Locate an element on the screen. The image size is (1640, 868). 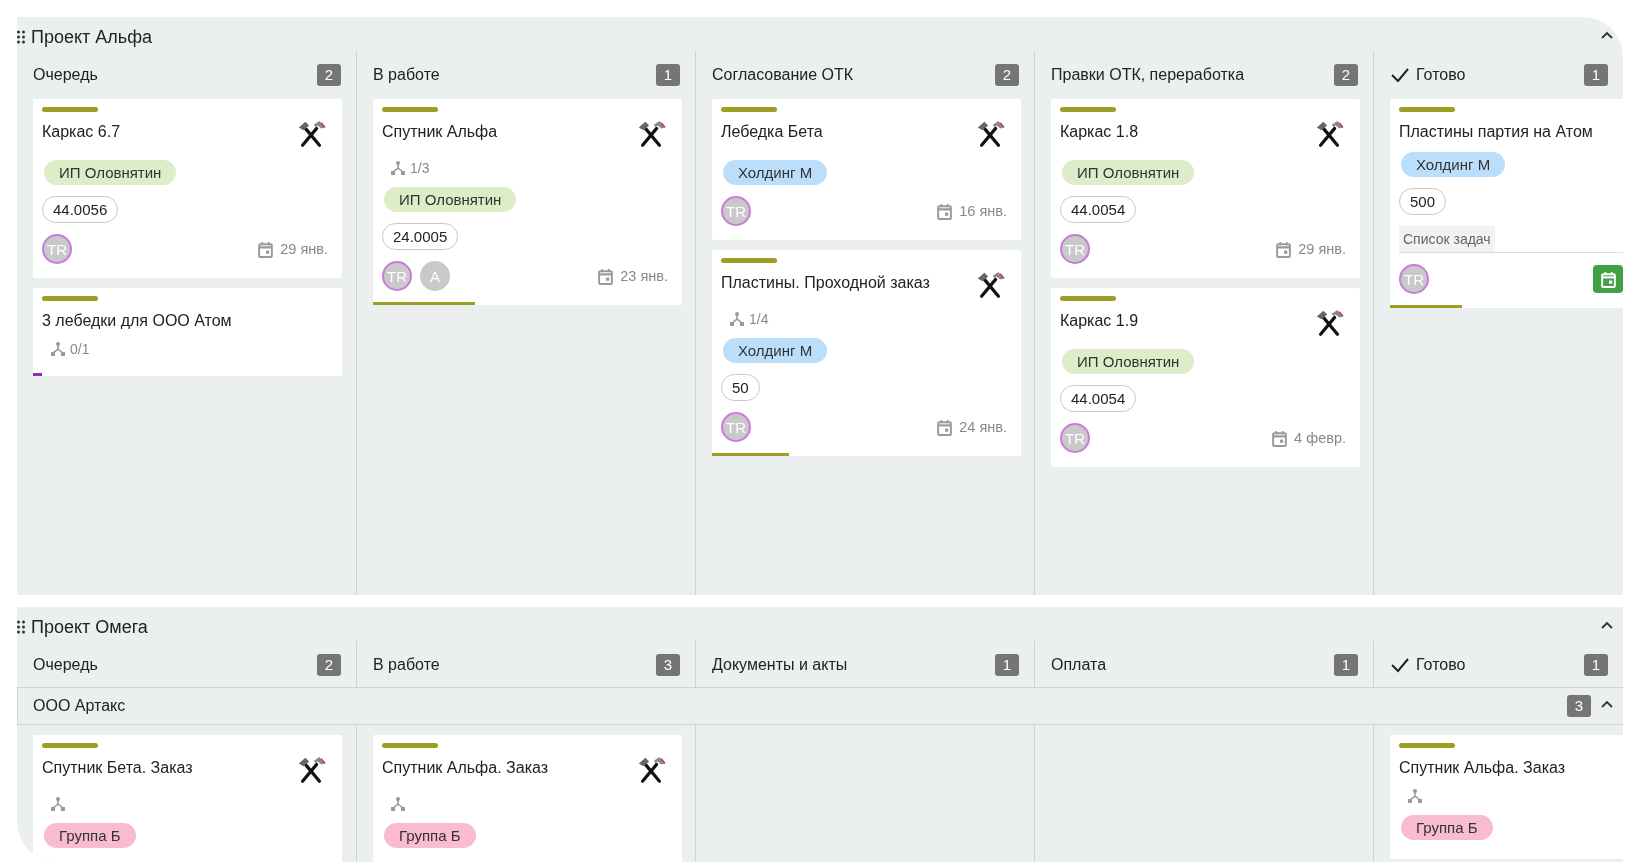
task-card: 3 лебедки для ООО Атом 0/1 is located at coordinates (187, 332).